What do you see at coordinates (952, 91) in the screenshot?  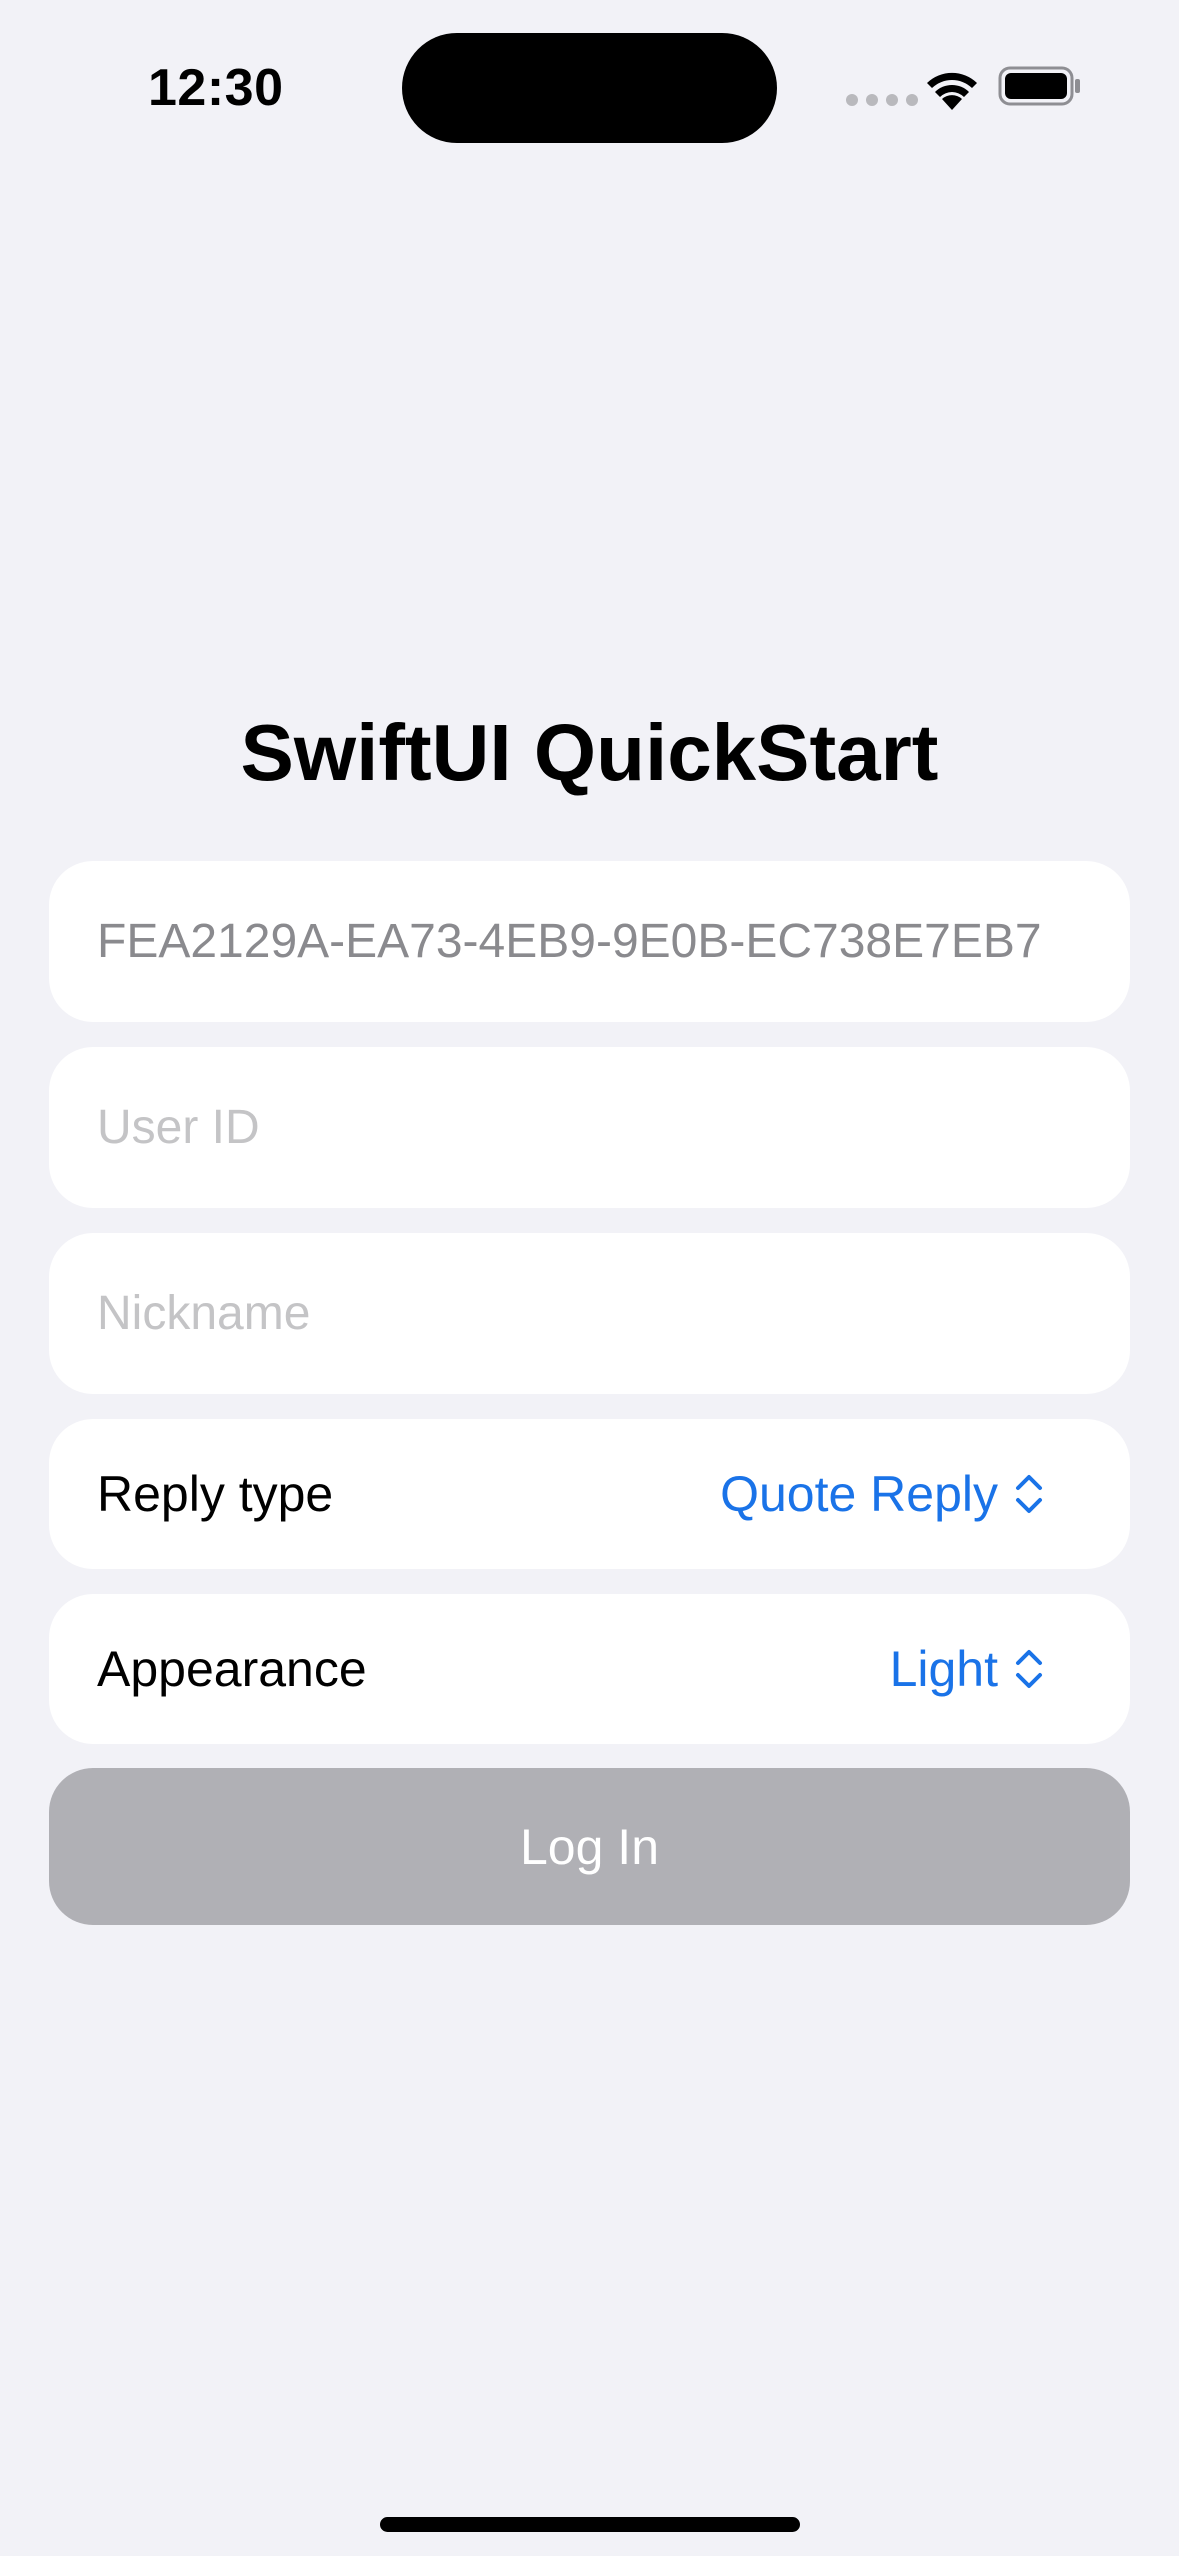 I see `wifi-icon` at bounding box center [952, 91].